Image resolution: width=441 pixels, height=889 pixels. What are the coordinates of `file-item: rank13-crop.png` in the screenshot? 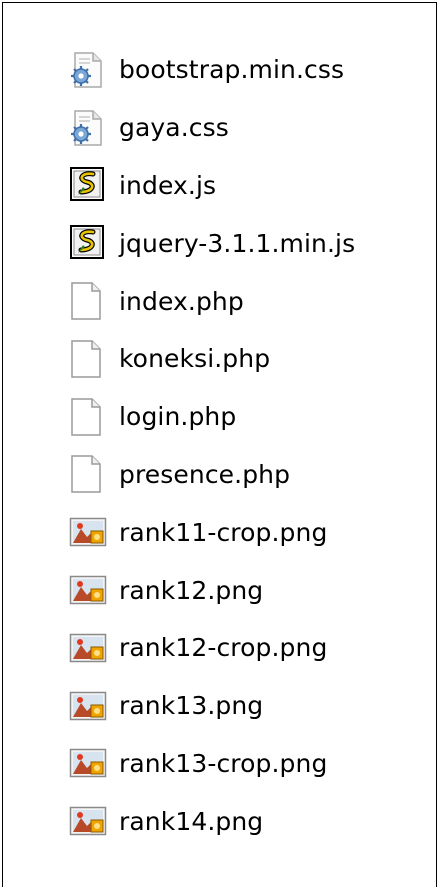 It's located at (219, 764).